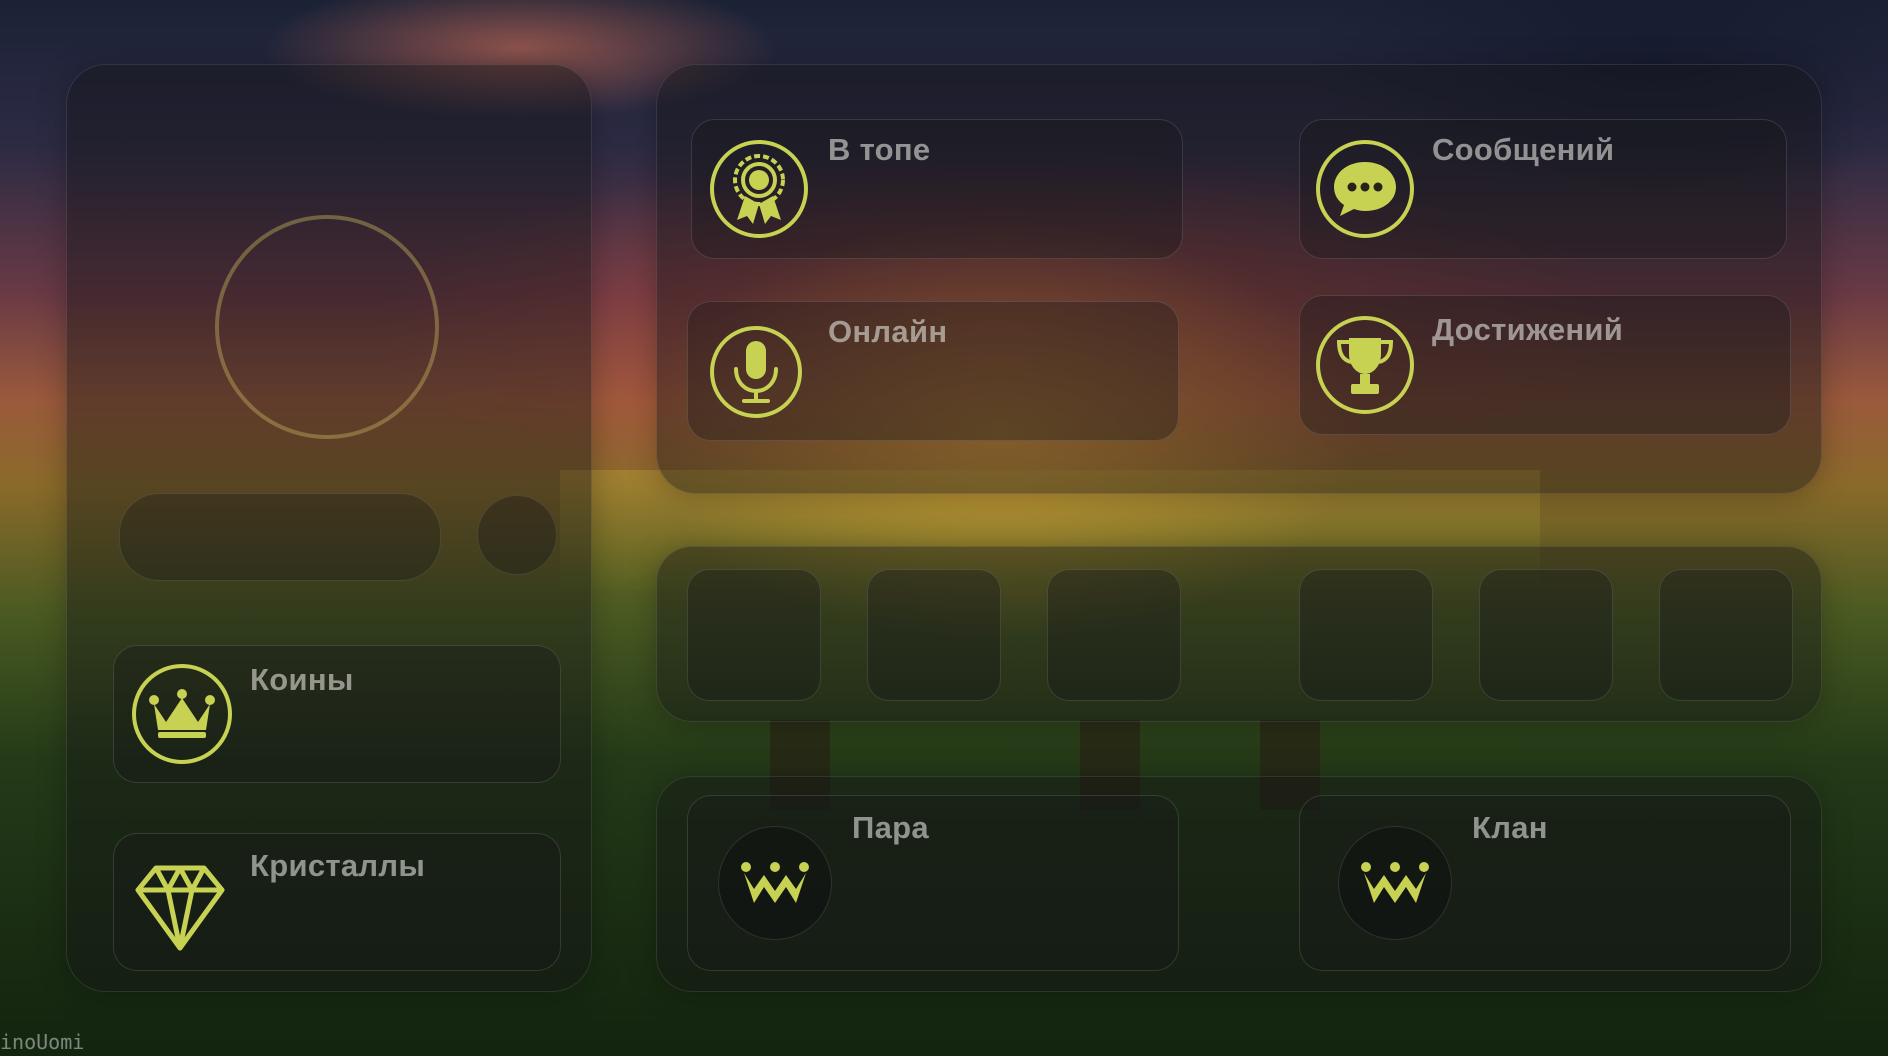  What do you see at coordinates (1523, 149) in the screenshot?
I see `messages-label: Сообщений` at bounding box center [1523, 149].